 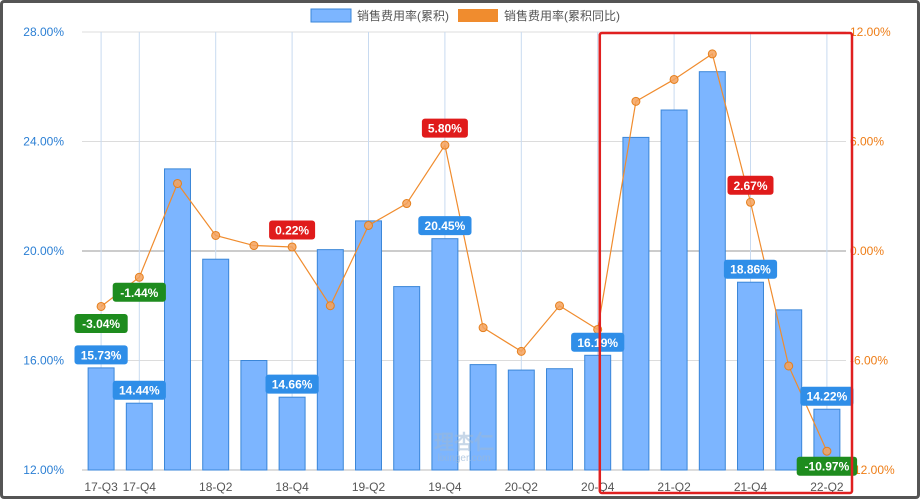 What do you see at coordinates (43, 361) in the screenshot?
I see `y-left-tick-label: 16.00%` at bounding box center [43, 361].